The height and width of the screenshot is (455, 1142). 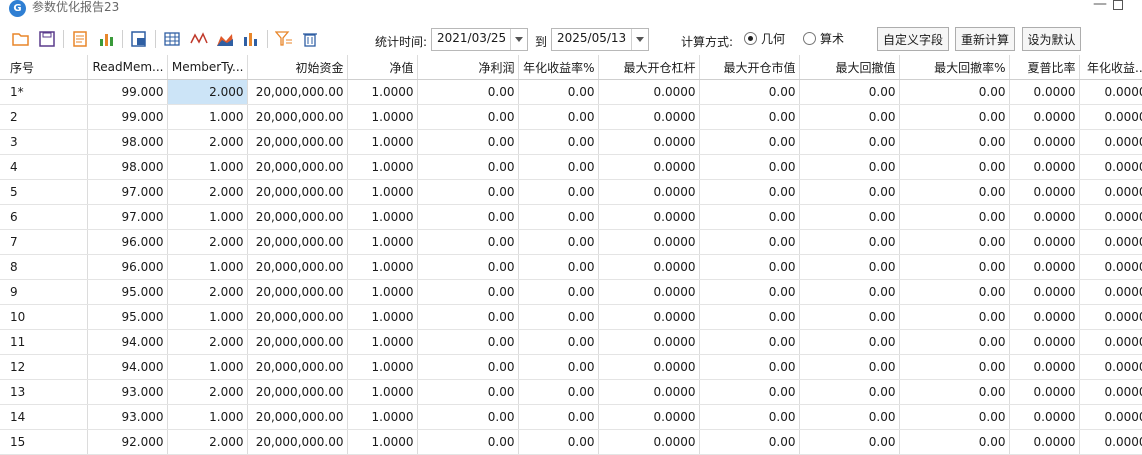 I want to click on column-header: 净值, so click(x=382, y=67).